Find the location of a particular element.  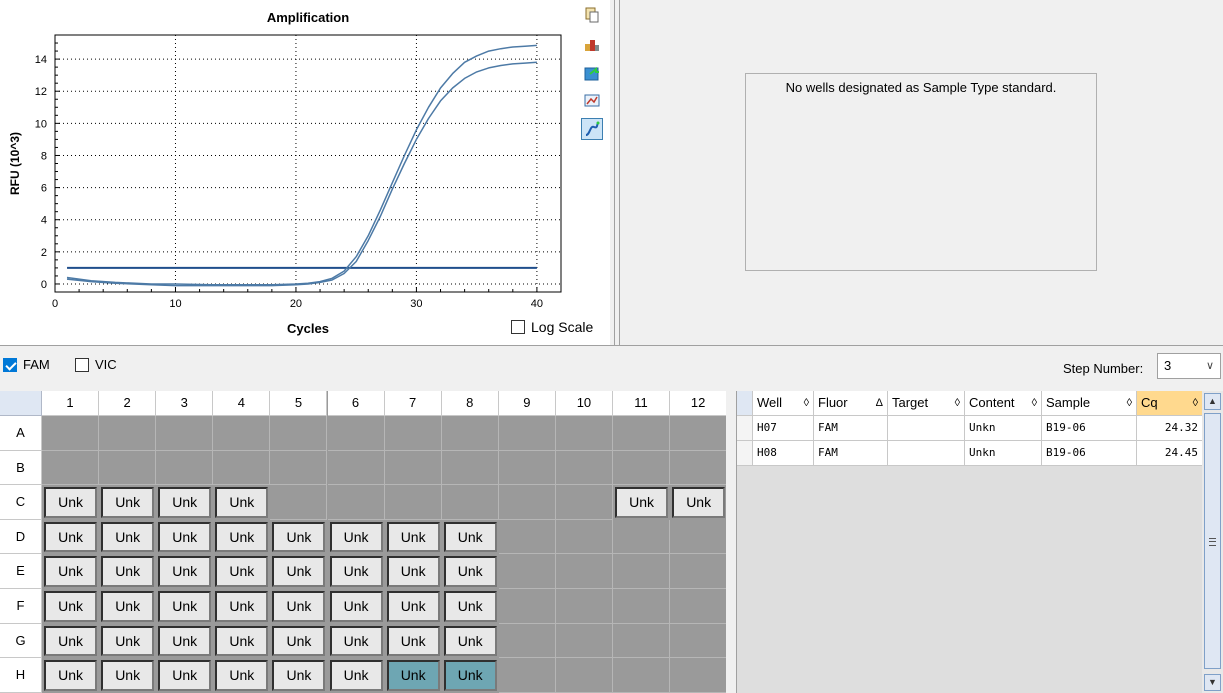

table-header-content: Content ◊ is located at coordinates (1003, 403).